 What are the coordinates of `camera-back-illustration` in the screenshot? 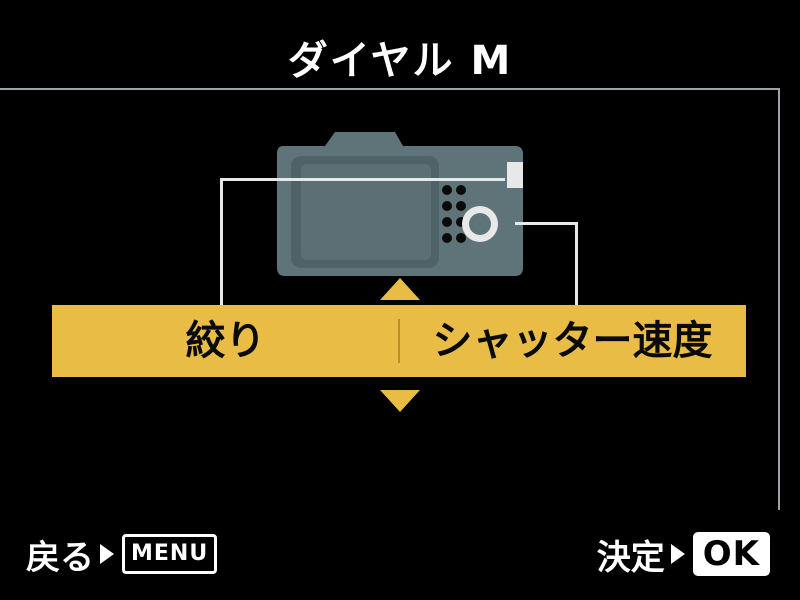 It's located at (400, 204).